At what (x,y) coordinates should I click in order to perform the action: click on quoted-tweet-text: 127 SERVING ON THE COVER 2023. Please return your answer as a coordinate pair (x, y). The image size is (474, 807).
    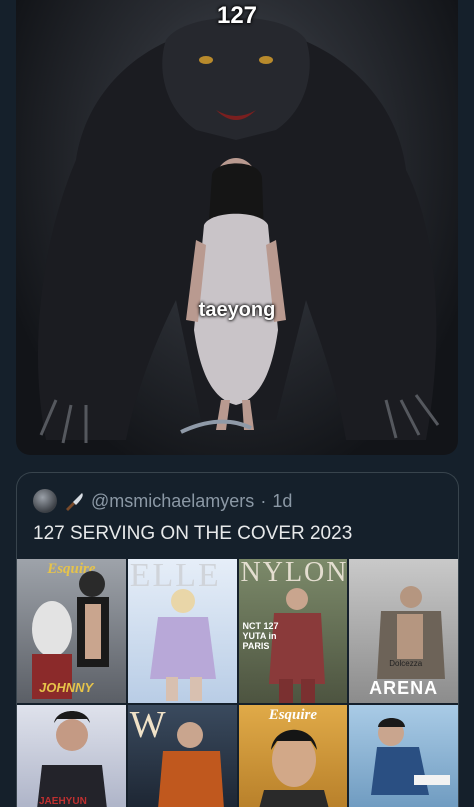
    Looking at the image, I should click on (193, 533).